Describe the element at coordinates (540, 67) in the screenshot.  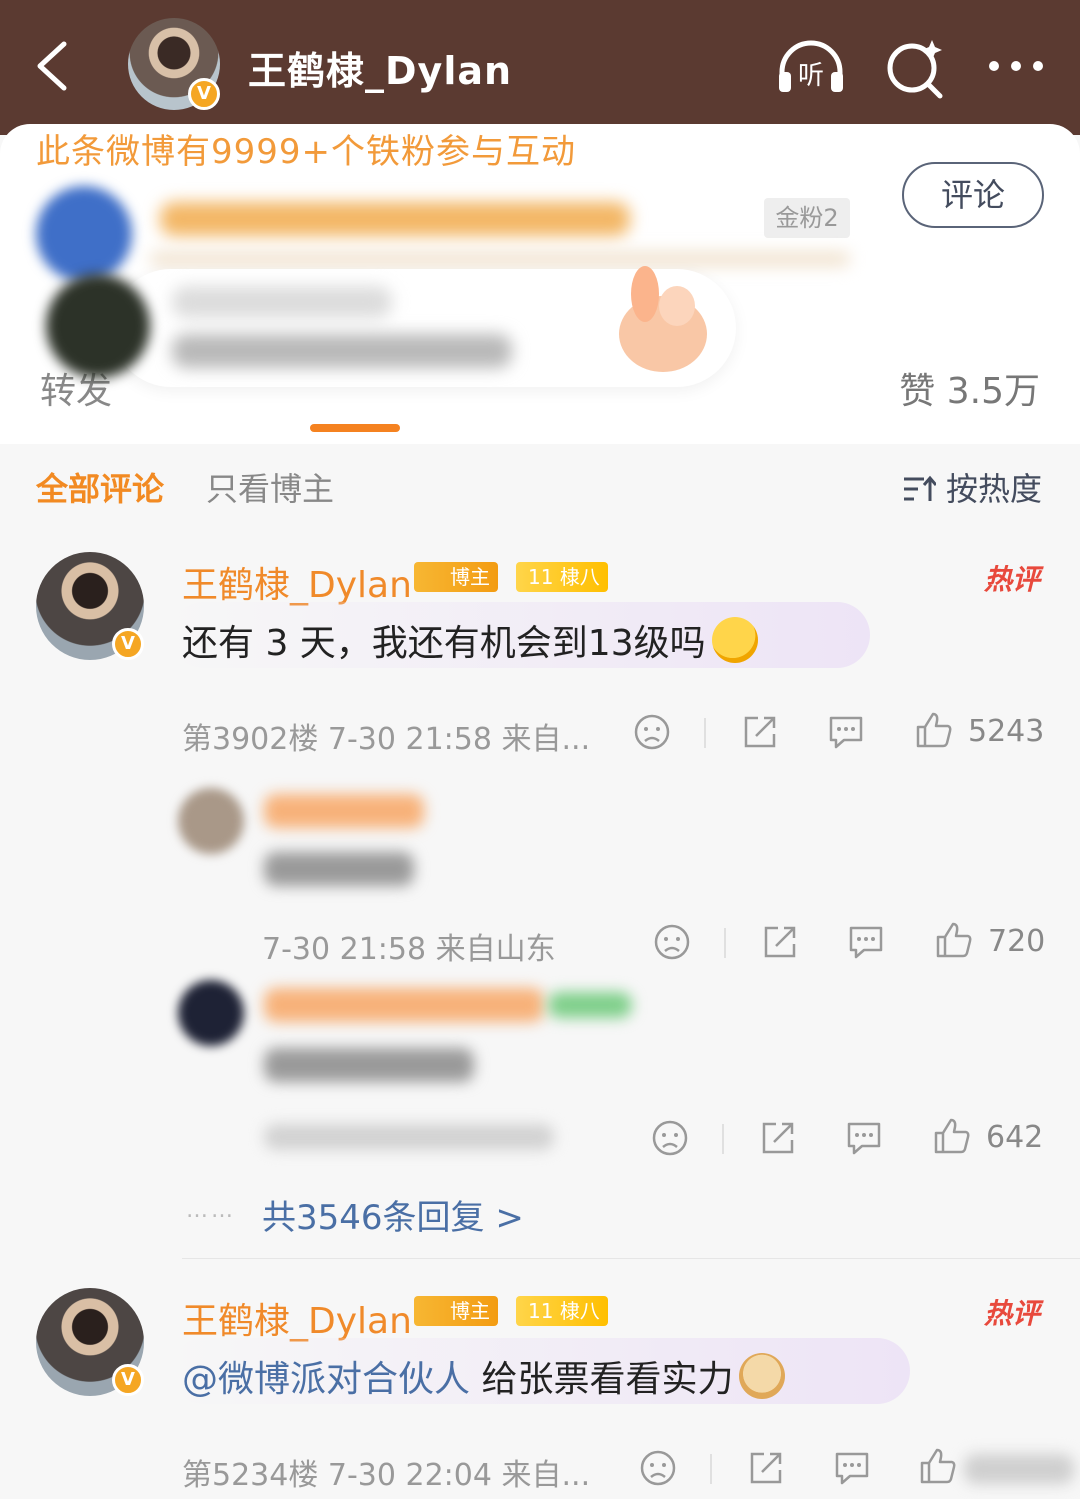
I see `top-bar: V 王鹤棣_Dylan 听` at that location.